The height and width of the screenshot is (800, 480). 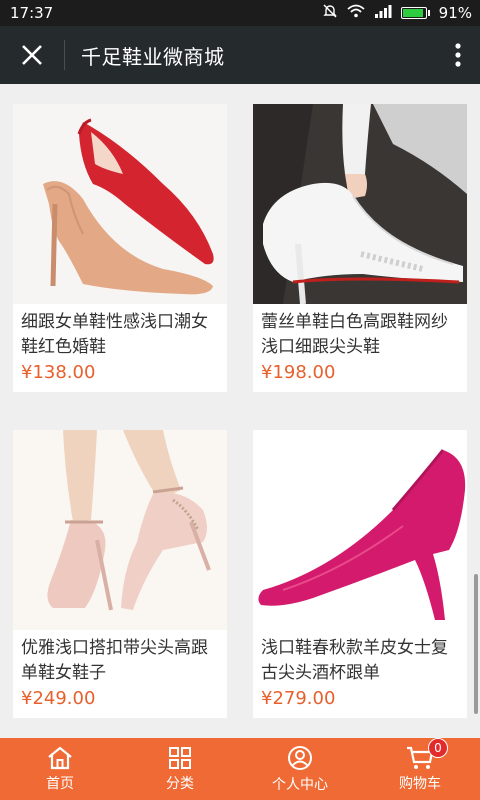 What do you see at coordinates (415, 13) in the screenshot?
I see `battery-icon` at bounding box center [415, 13].